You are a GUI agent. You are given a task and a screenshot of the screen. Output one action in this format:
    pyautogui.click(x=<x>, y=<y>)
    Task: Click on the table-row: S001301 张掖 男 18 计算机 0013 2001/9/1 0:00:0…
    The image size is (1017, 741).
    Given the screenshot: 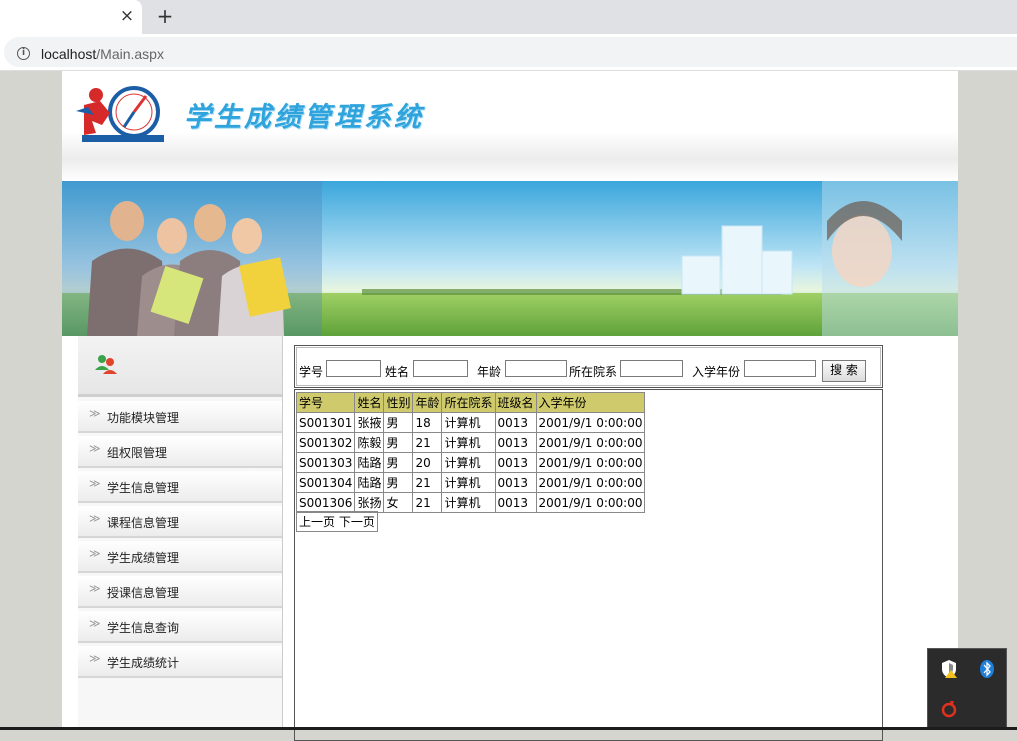 What is the action you would take?
    pyautogui.click(x=470, y=422)
    